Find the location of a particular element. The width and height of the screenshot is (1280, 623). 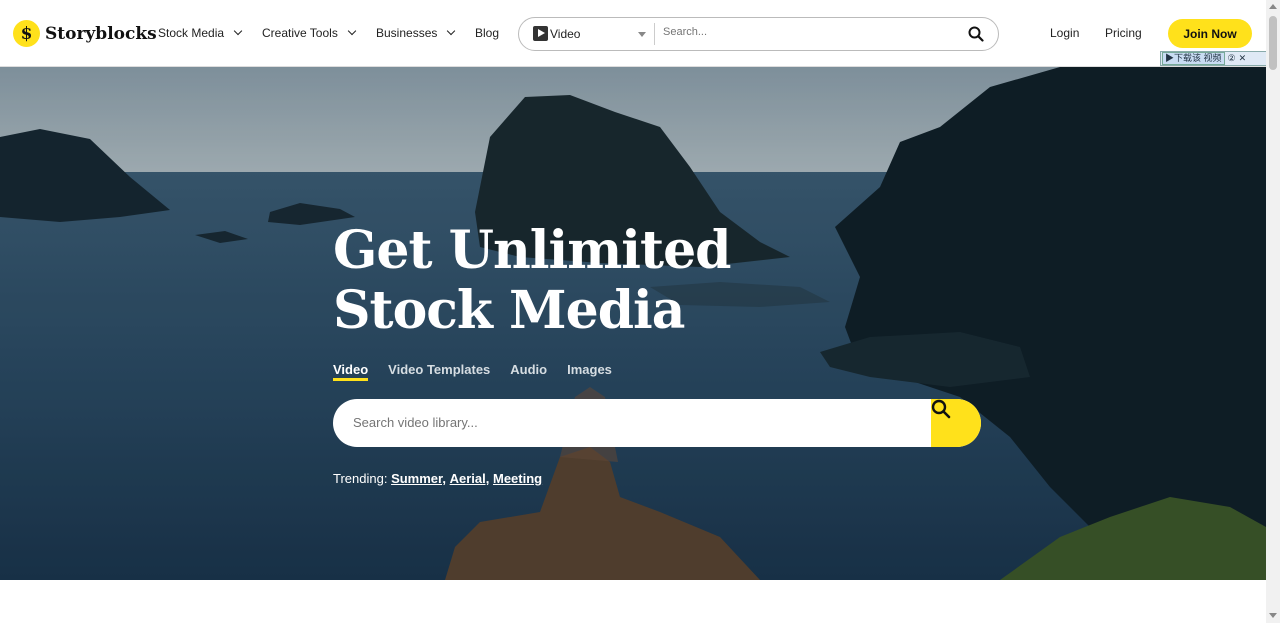

close-icon: ✕ is located at coordinates (1243, 58).